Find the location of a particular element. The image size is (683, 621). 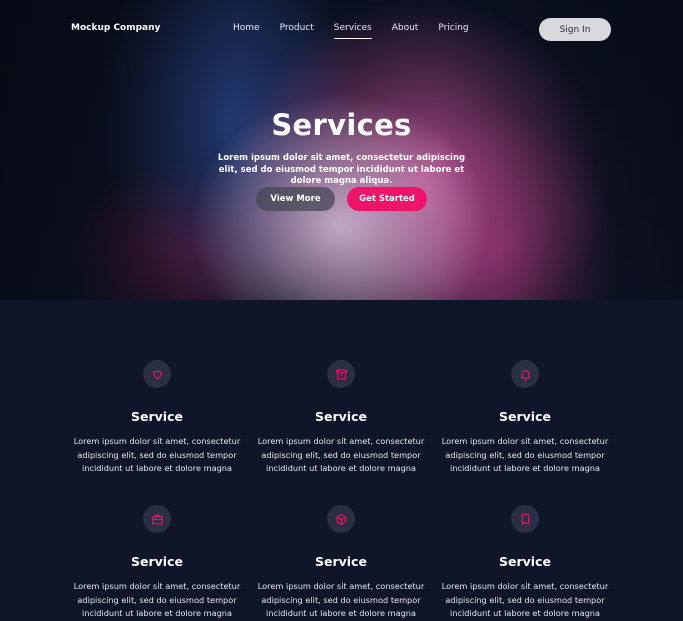

cube-icon is located at coordinates (341, 519).